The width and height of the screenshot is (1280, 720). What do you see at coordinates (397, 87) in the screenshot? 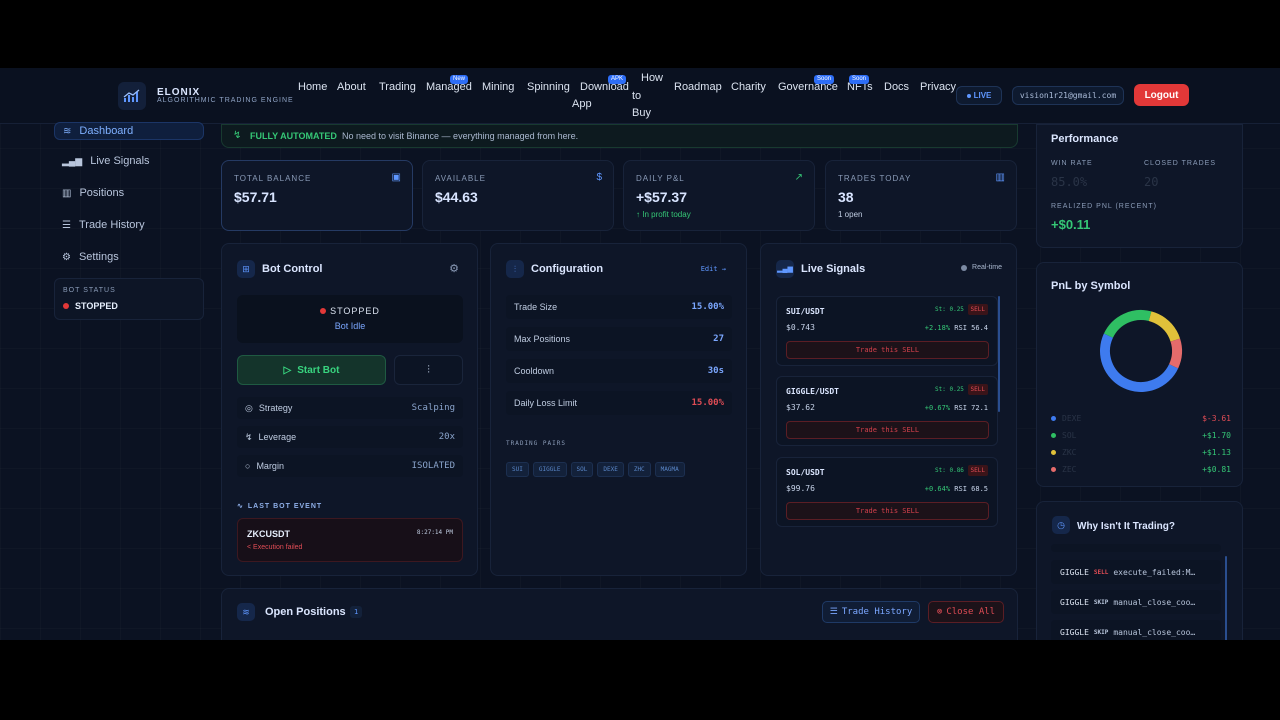
I see `nav-trading: Trading` at bounding box center [397, 87].